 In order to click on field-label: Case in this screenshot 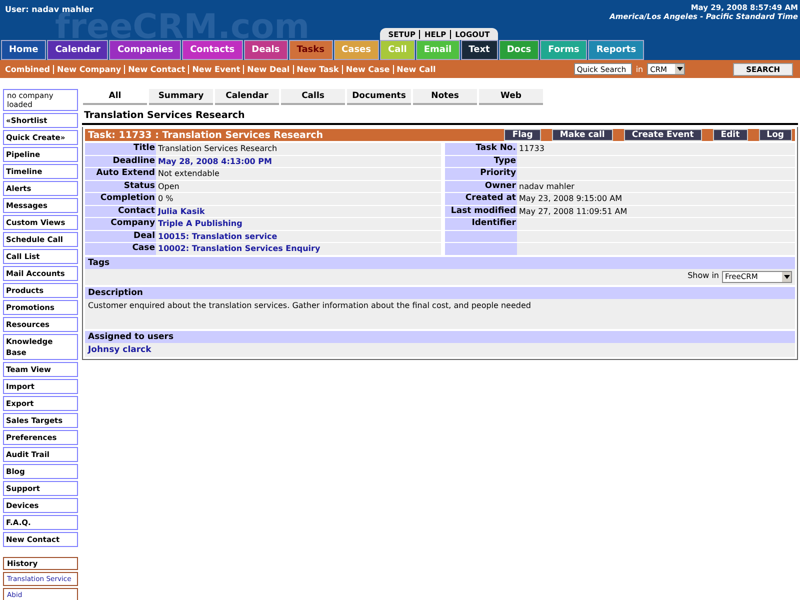, I will do `click(120, 248)`.